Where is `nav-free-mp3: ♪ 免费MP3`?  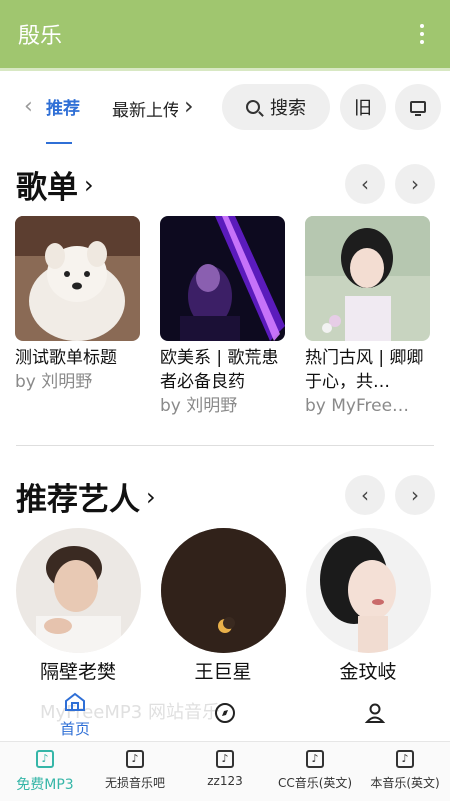 nav-free-mp3: ♪ 免费MP3 is located at coordinates (45, 772).